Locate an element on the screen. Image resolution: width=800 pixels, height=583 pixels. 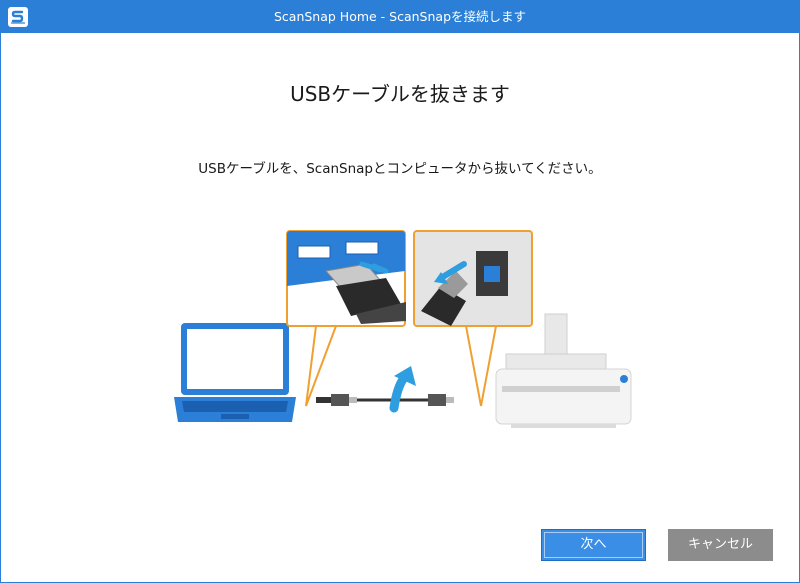
title-bar: ScanSnap Home - ScanSnapを接続します is located at coordinates (400, 17).